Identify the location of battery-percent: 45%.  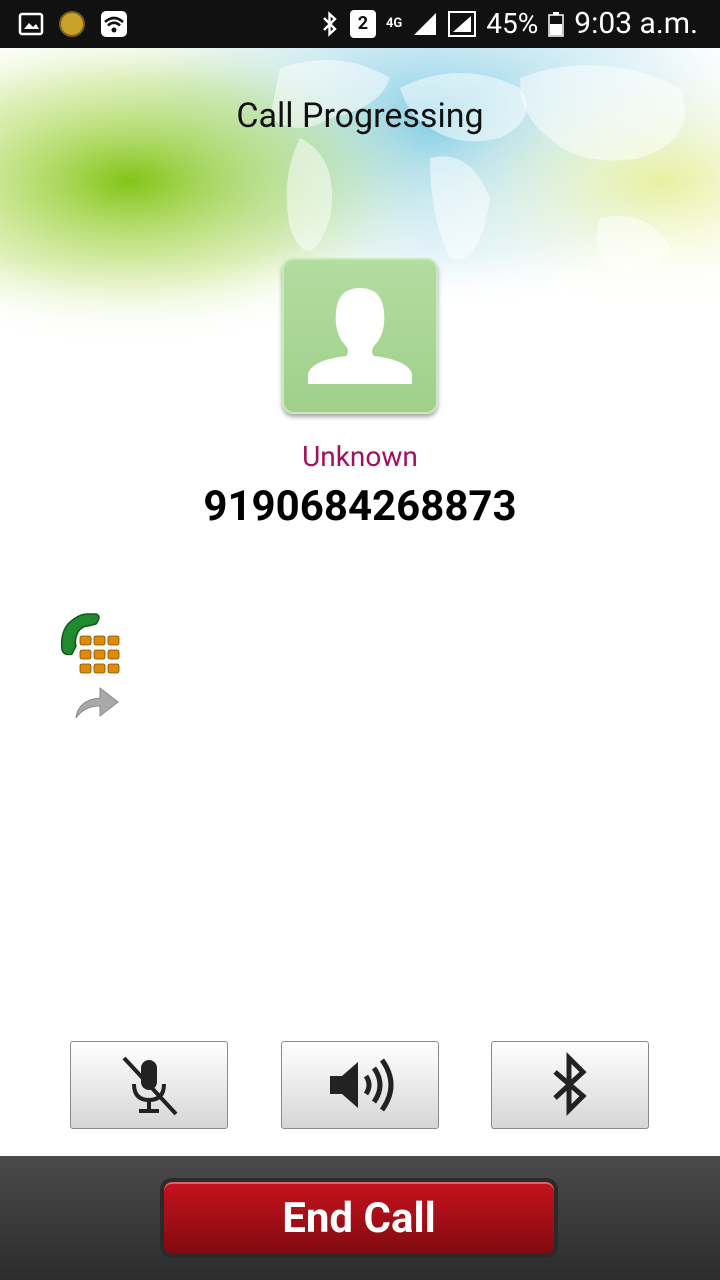
(512, 23).